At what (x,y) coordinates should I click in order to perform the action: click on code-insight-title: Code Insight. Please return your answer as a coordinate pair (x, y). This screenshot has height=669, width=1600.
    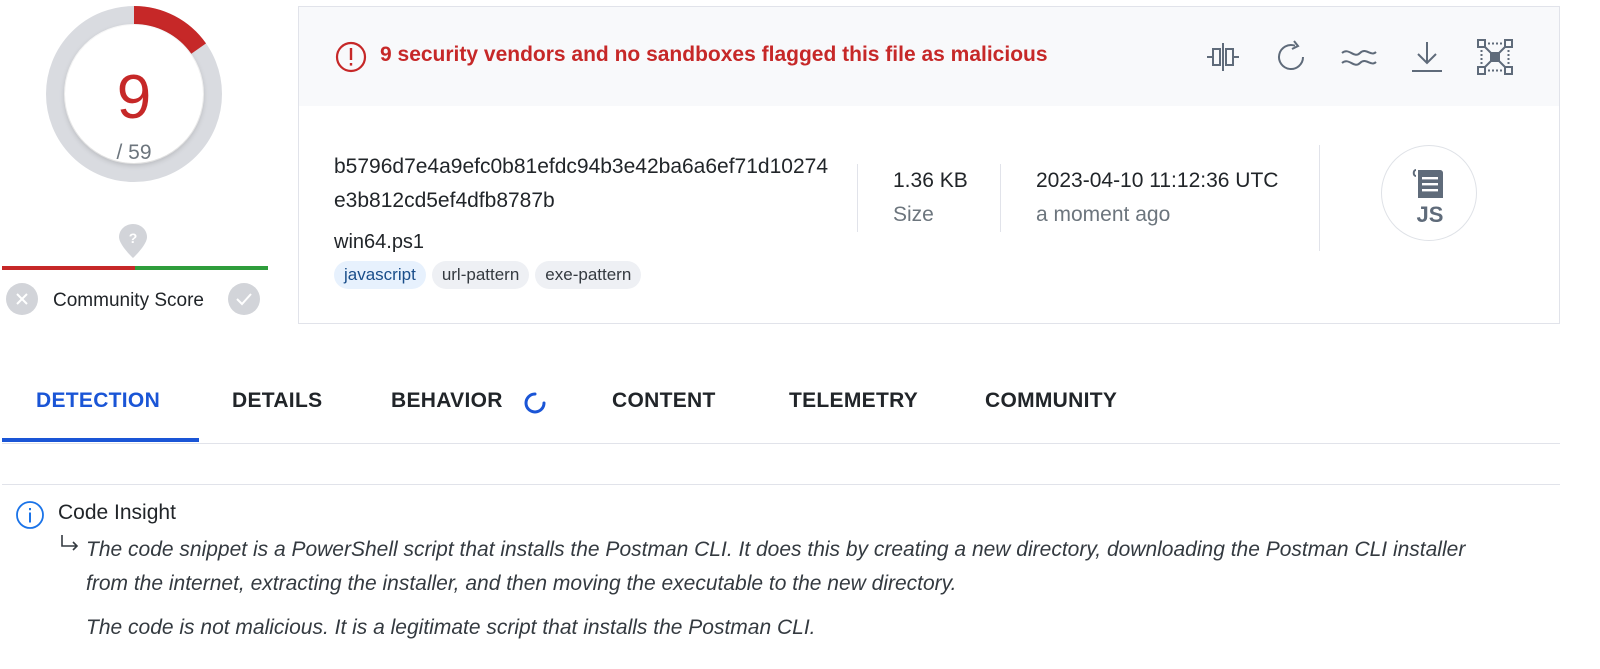
    Looking at the image, I should click on (117, 512).